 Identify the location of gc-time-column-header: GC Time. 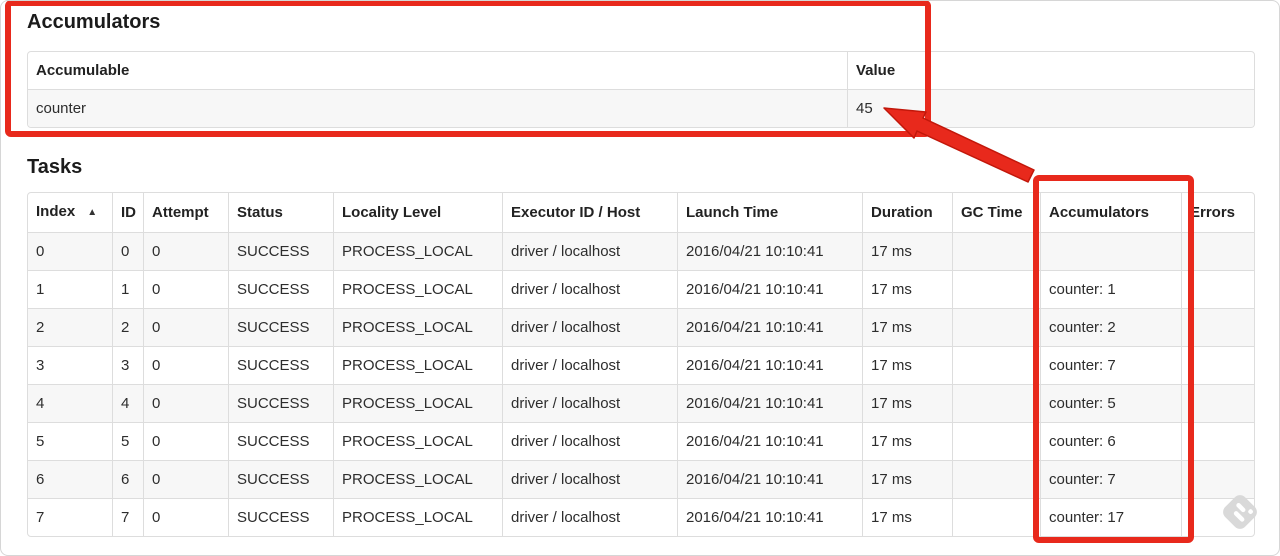
(997, 213).